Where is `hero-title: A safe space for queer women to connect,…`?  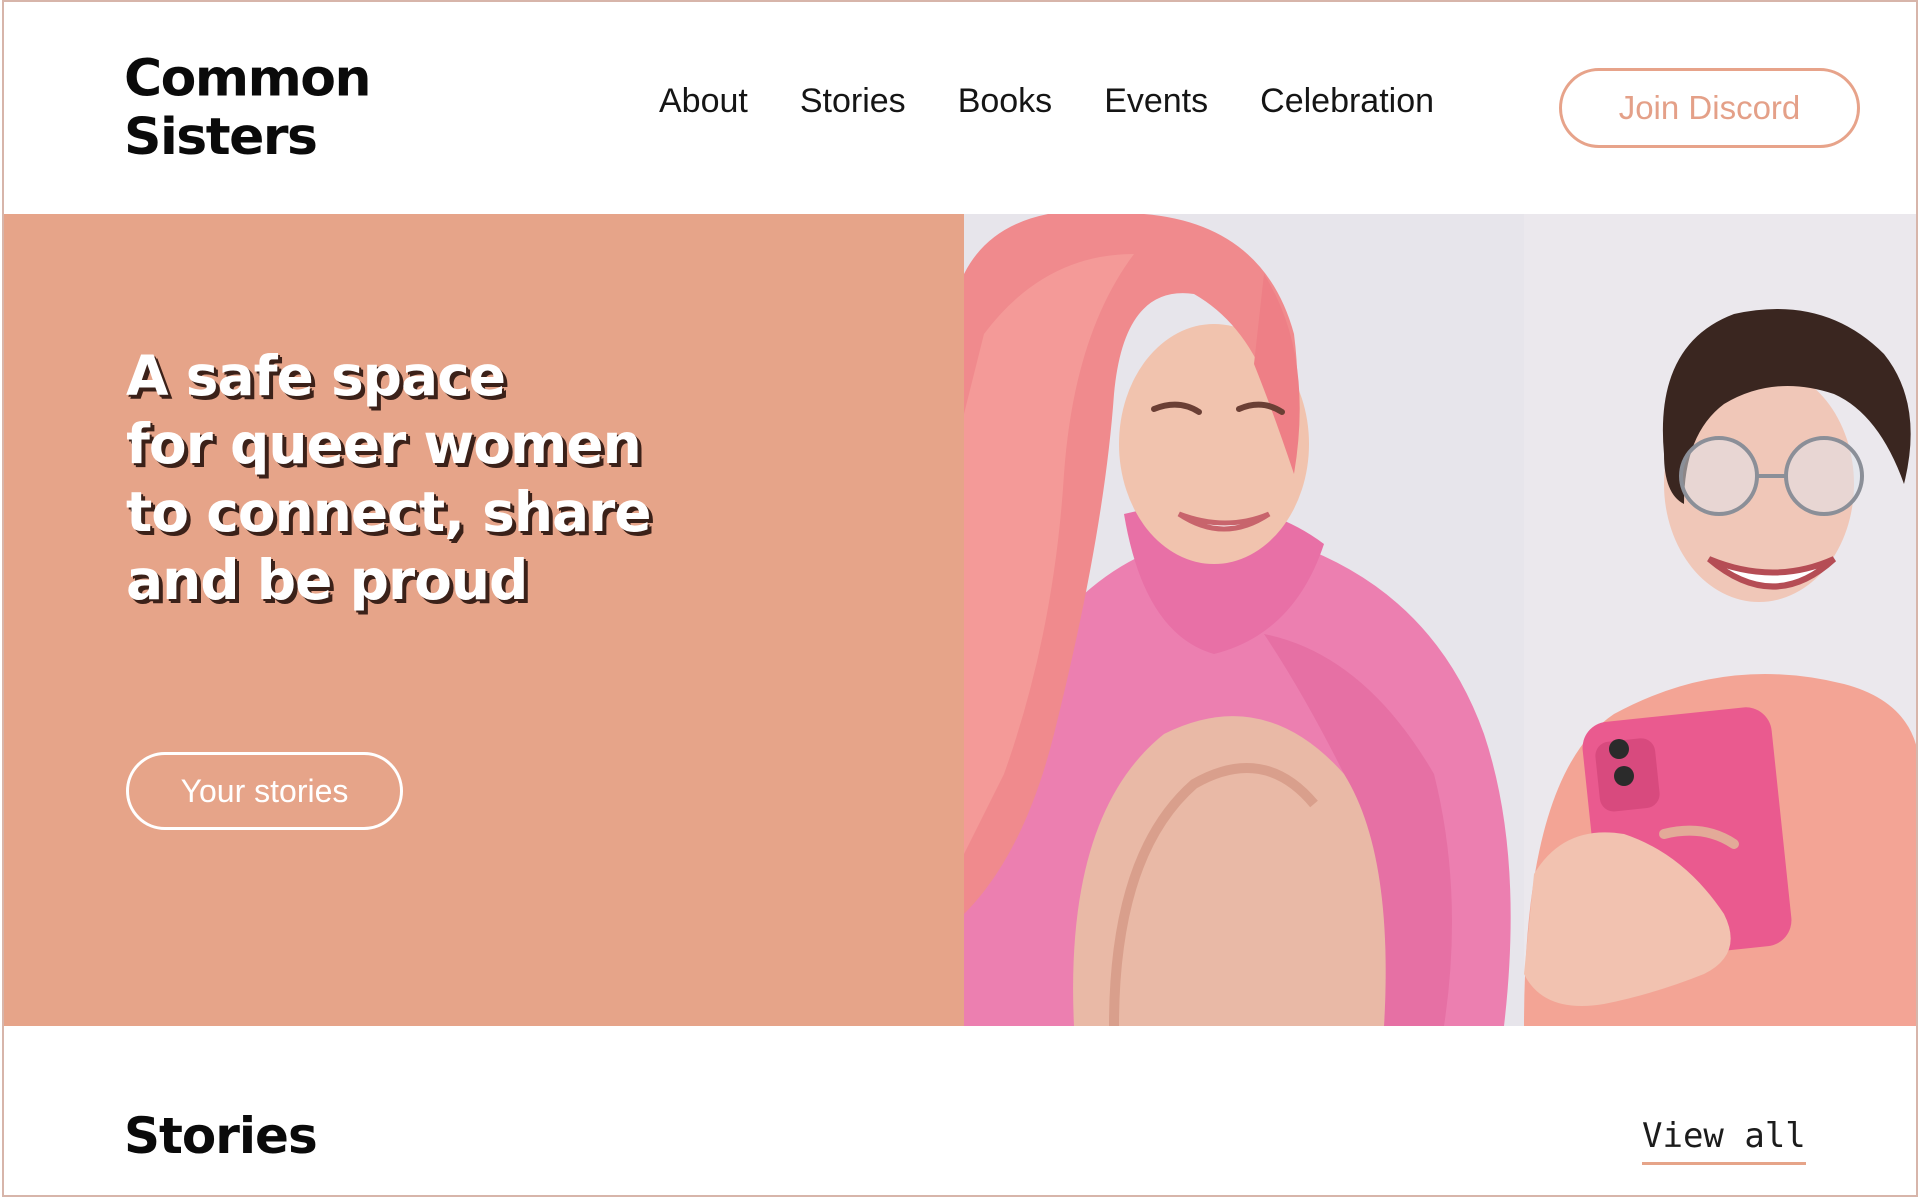
hero-title: A safe space for queer women to connect,… is located at coordinates (486, 478).